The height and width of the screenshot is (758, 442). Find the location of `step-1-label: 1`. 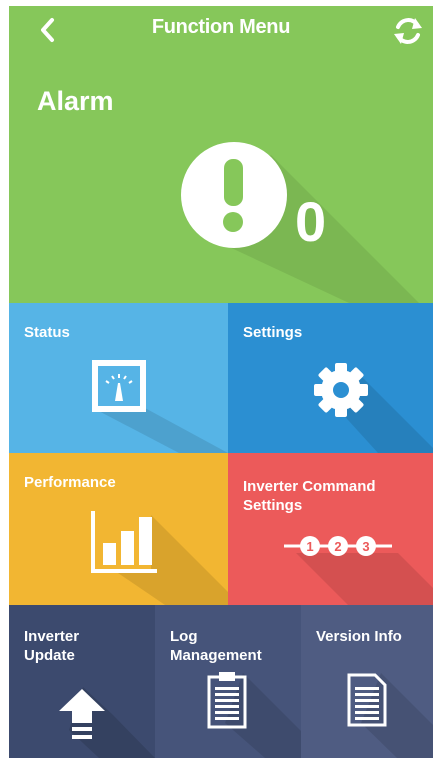

step-1-label: 1 is located at coordinates (309, 546).